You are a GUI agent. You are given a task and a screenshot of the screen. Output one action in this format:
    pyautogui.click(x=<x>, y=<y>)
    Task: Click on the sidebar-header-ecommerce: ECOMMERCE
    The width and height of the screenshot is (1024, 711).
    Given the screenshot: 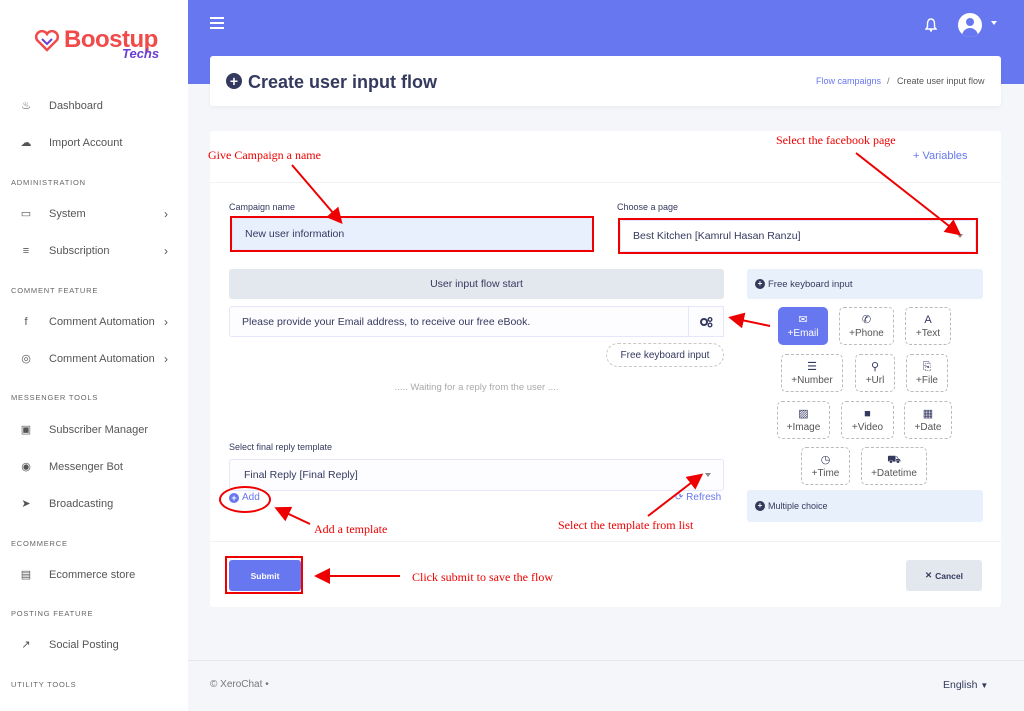 What is the action you would take?
    pyautogui.click(x=39, y=543)
    